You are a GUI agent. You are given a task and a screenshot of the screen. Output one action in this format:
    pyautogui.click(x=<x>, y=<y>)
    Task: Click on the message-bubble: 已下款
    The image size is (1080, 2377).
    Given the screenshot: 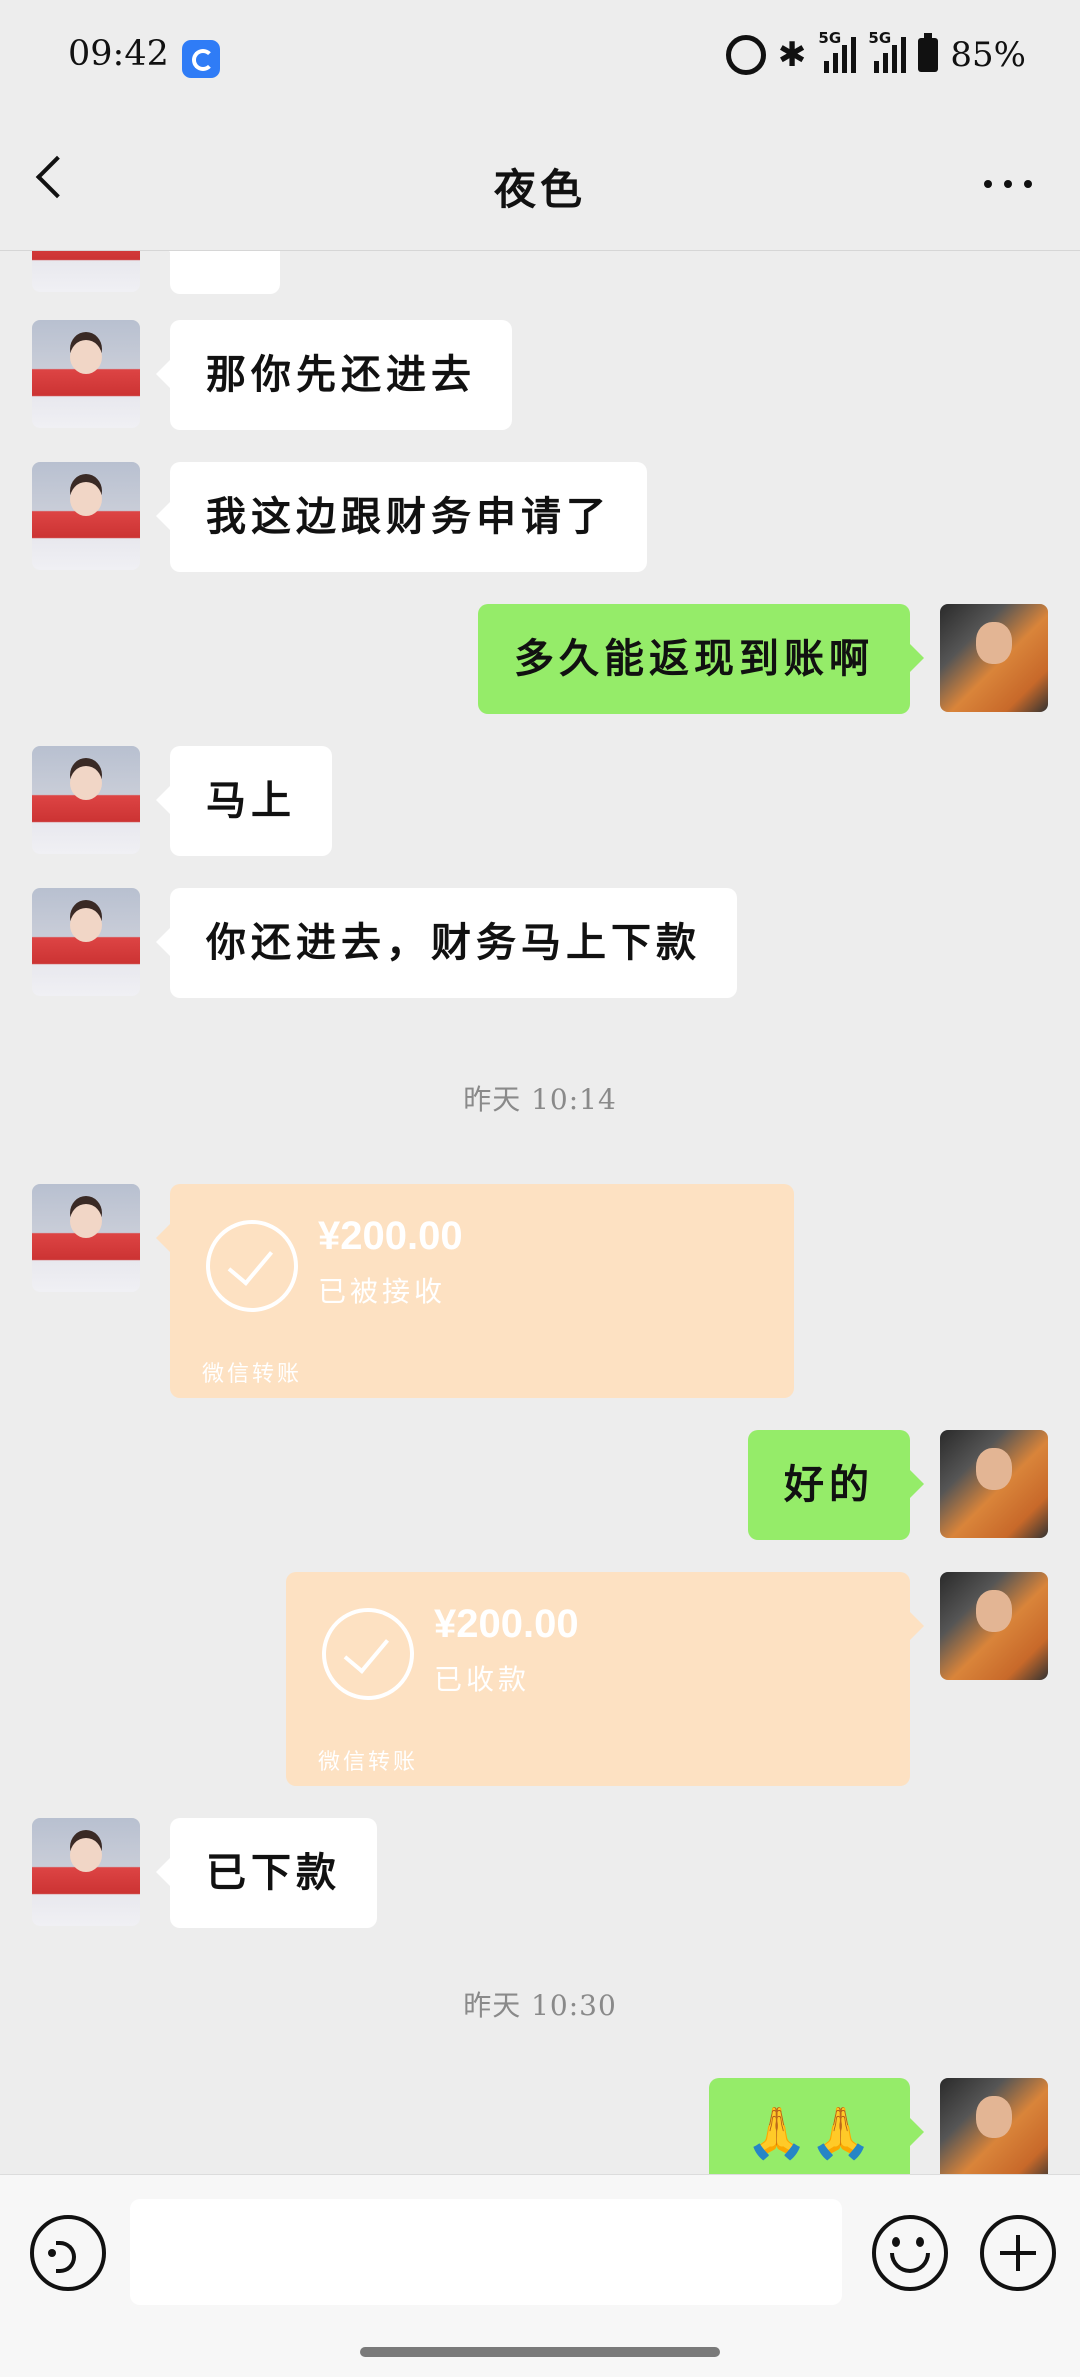 What is the action you would take?
    pyautogui.click(x=266, y=1873)
    